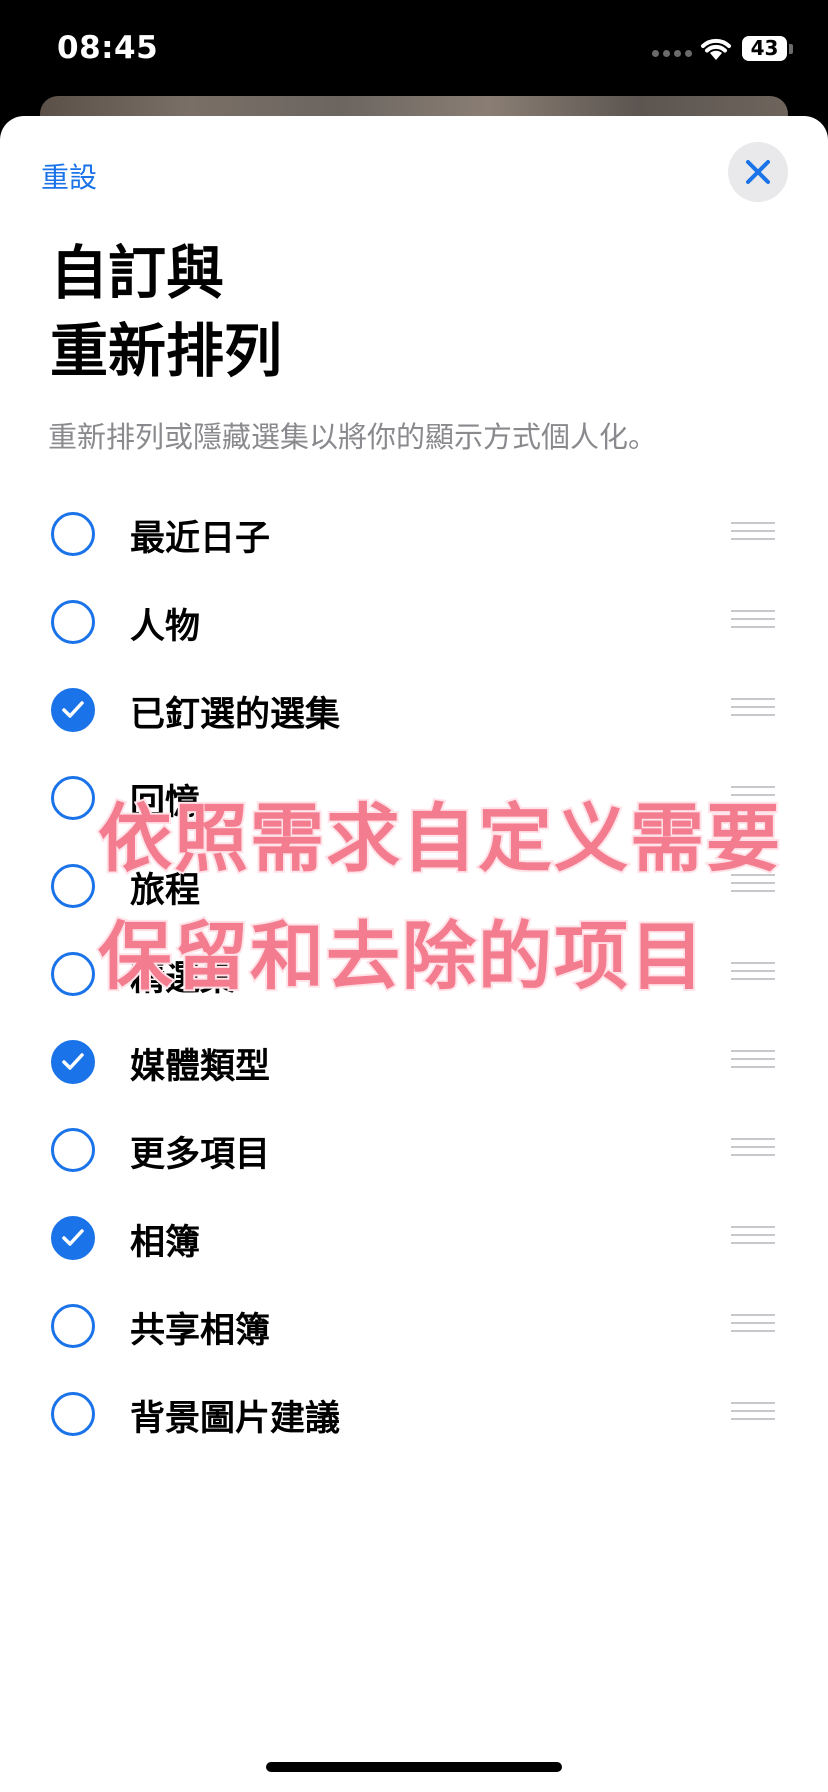  Describe the element at coordinates (764, 48) in the screenshot. I see `battery-indicator: 43` at that location.